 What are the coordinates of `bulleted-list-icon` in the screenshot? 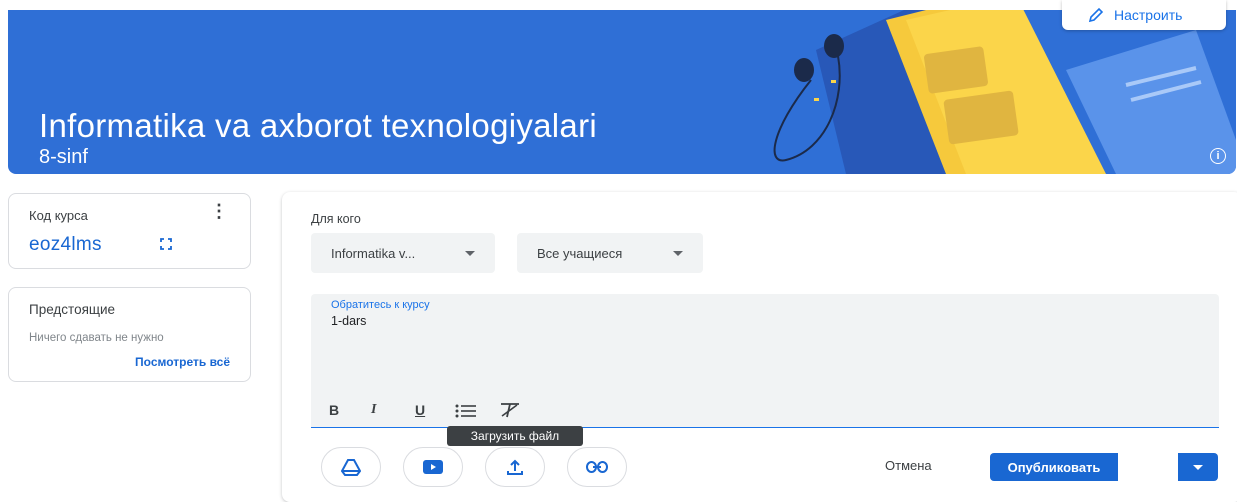 It's located at (466, 411).